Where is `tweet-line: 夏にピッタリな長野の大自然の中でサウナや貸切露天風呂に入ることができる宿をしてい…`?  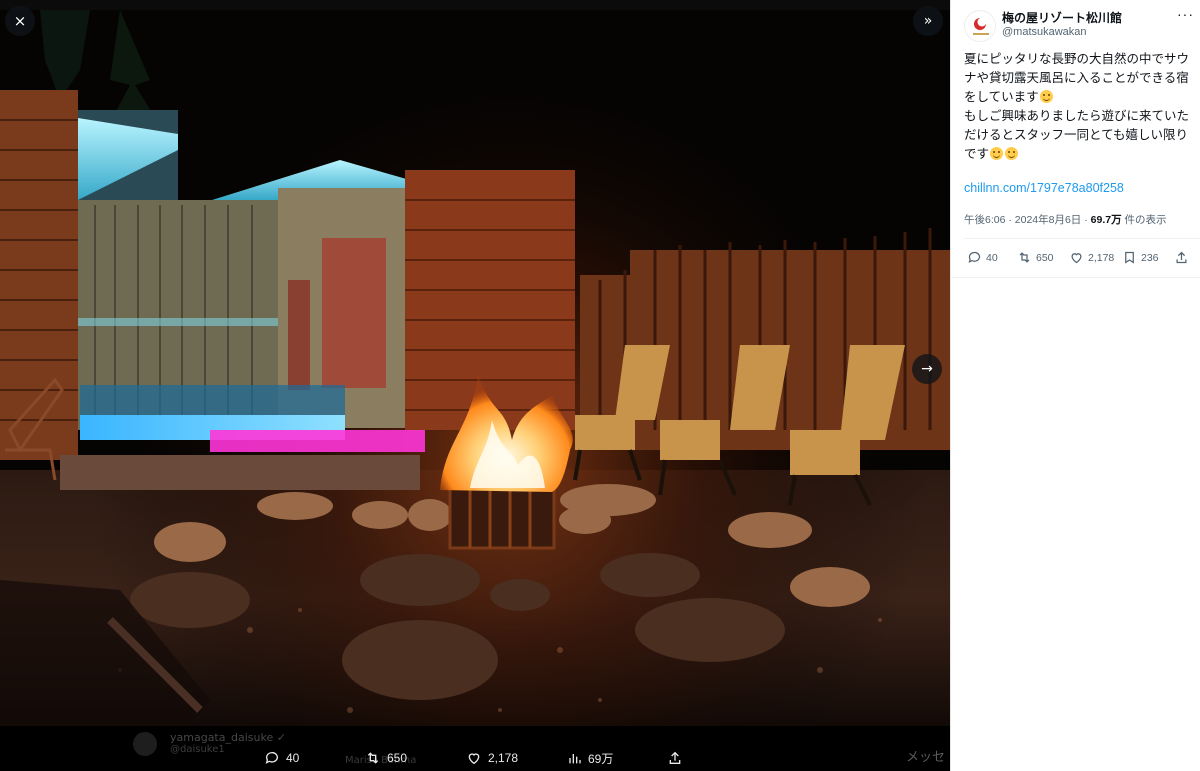 tweet-line: 夏にピッタリな長野の大自然の中でサウナや貸切露天風呂に入ることができる宿をしてい… is located at coordinates (1079, 78).